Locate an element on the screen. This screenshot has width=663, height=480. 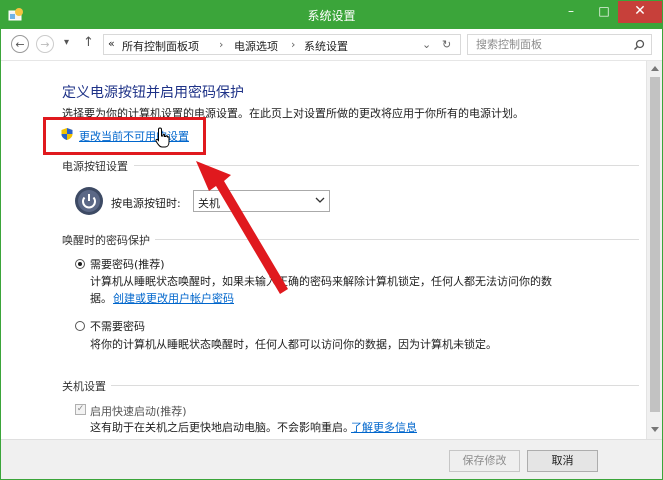
power-button-icon is located at coordinates (89, 201).